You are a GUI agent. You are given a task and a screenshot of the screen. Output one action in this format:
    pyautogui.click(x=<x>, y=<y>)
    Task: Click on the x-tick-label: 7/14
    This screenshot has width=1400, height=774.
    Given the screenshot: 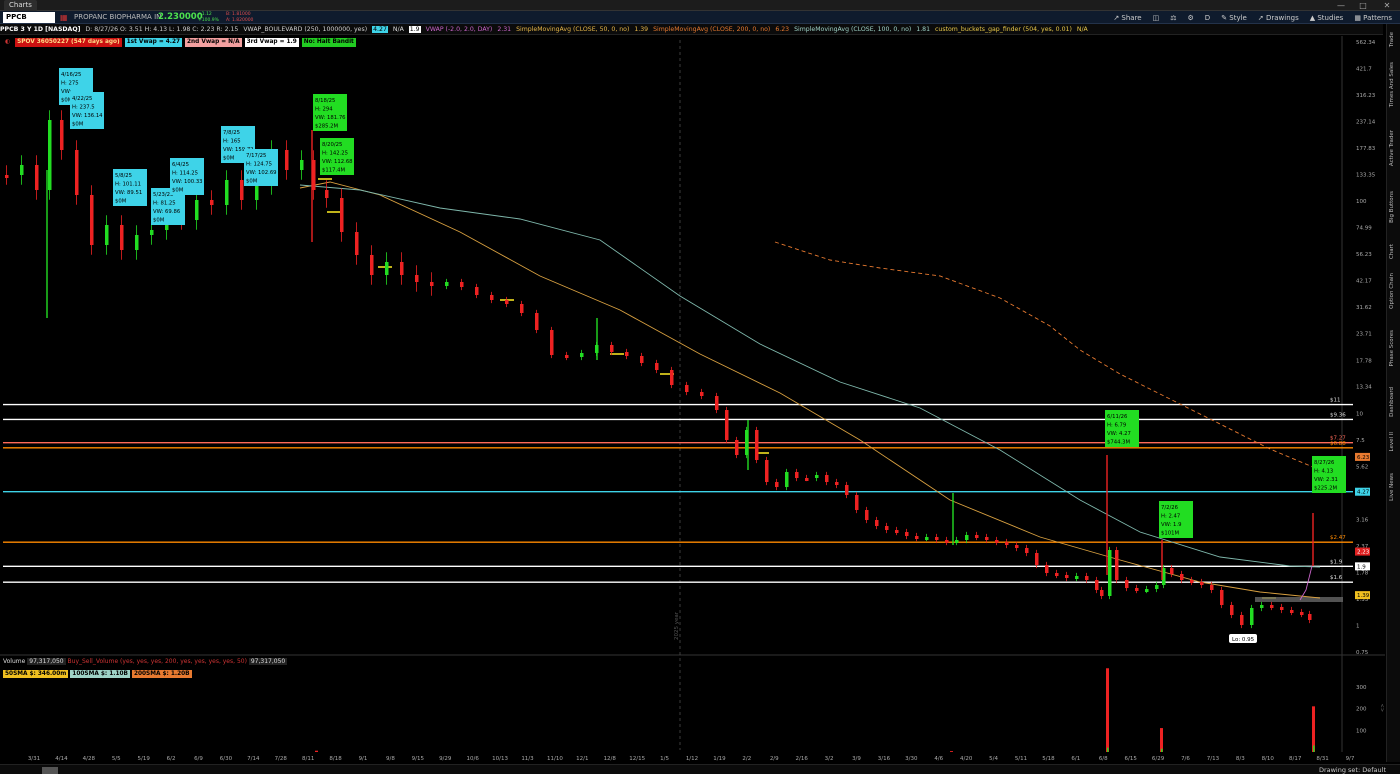 What is the action you would take?
    pyautogui.click(x=253, y=759)
    